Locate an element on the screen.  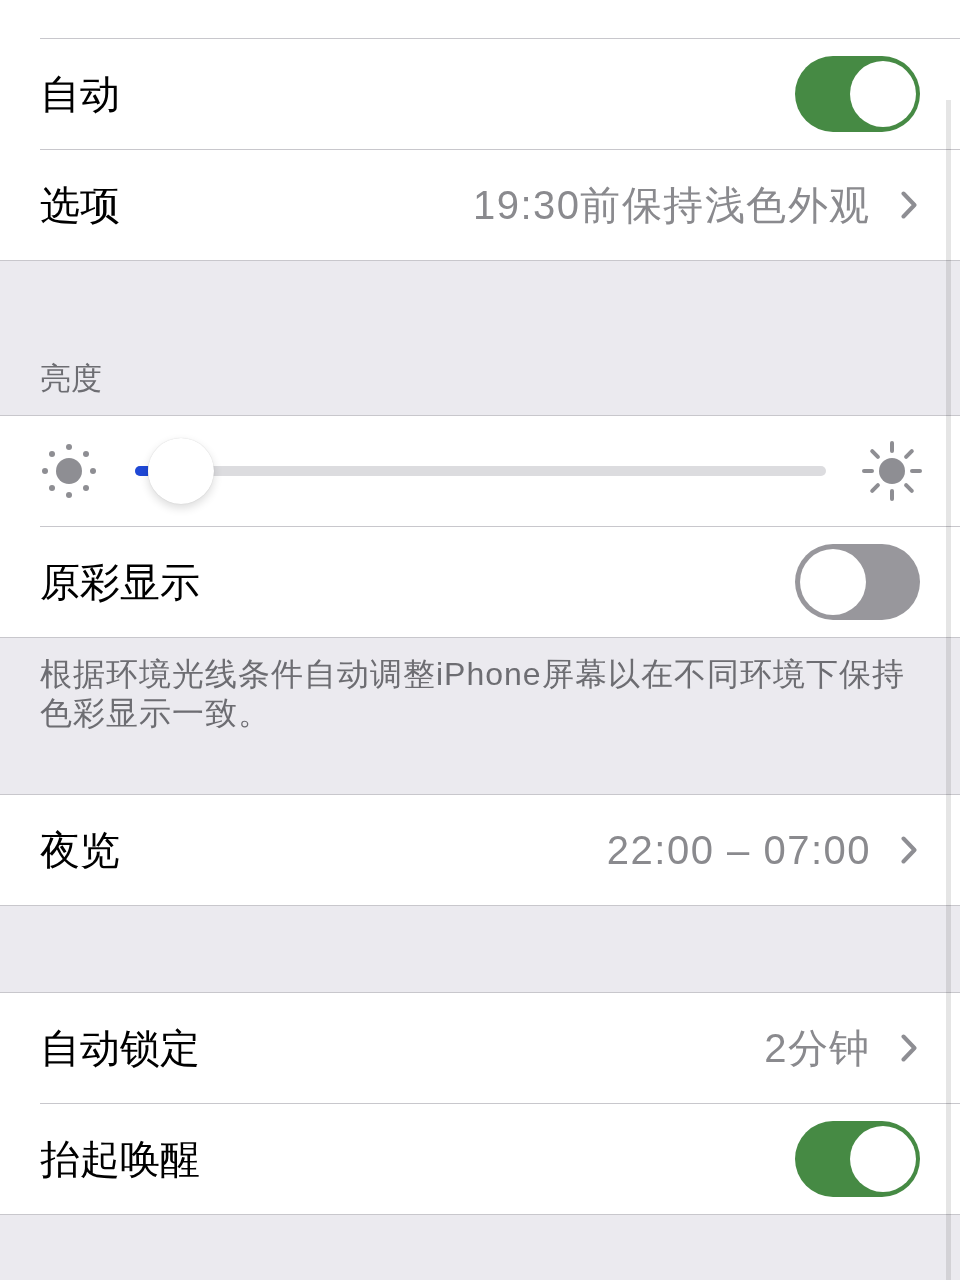
setting-label: 原彩显示 is located at coordinates (120, 582).